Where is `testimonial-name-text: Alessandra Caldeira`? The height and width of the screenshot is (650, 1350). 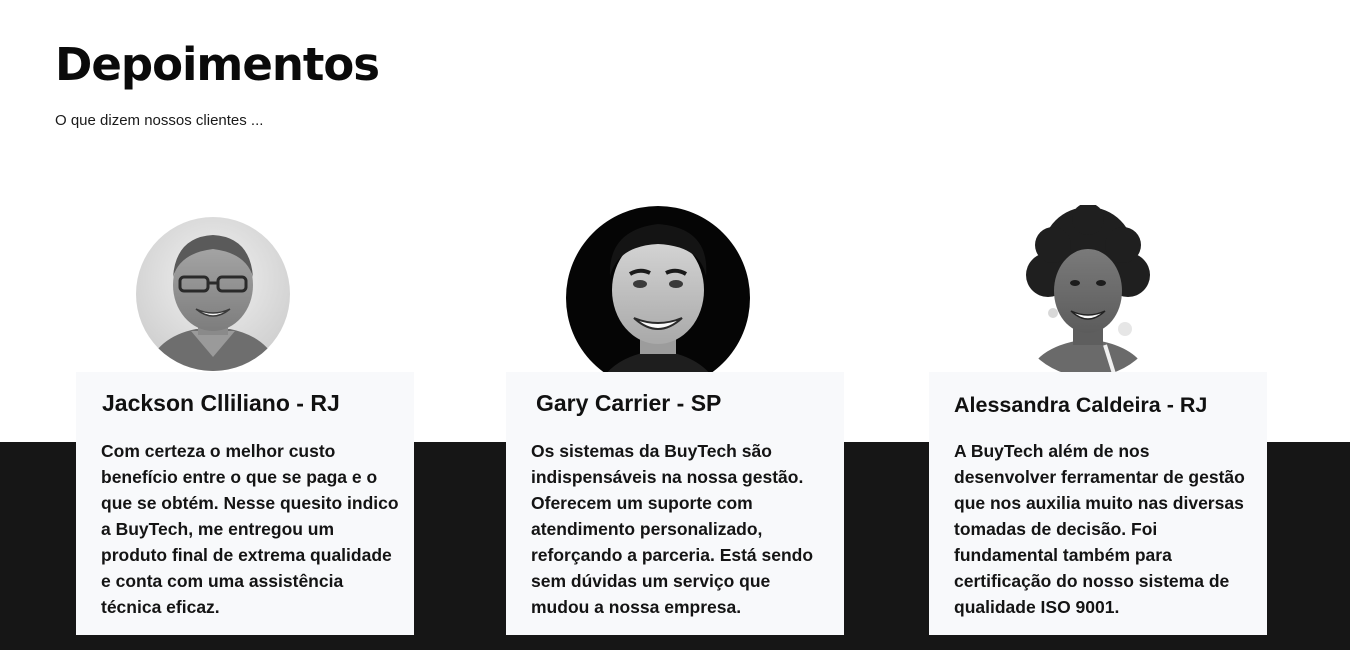 testimonial-name-text: Alessandra Caldeira is located at coordinates (1057, 405).